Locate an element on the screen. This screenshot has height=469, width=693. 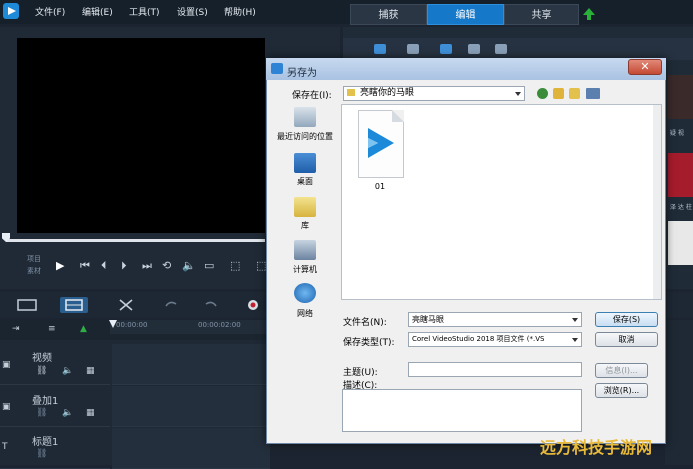
filetype-label: 保存类型(T): is located at coordinates (369, 343).